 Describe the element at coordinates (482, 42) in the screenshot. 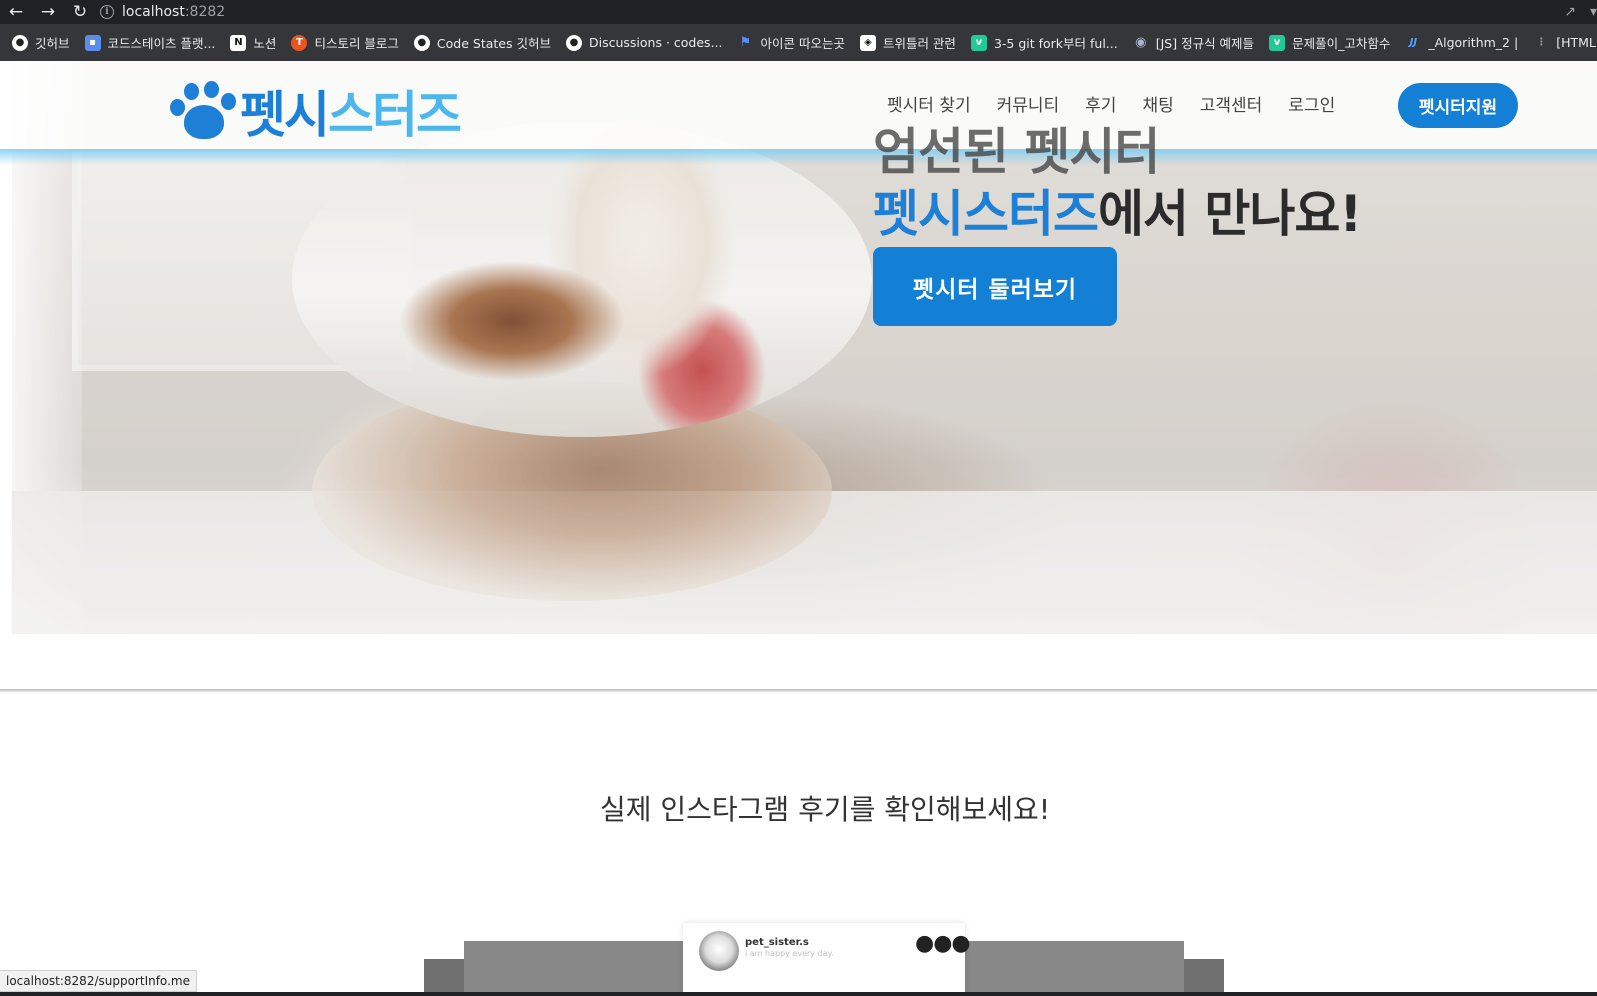

I see `bookmark-item: ● Code States 깃허브` at that location.